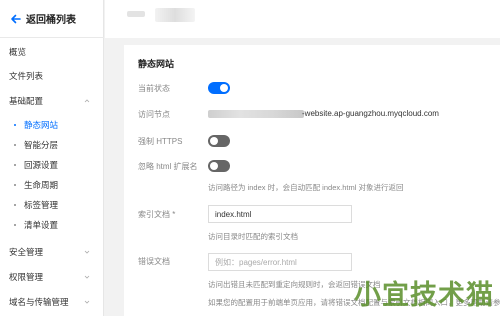 This screenshot has height=316, width=500. Describe the element at coordinates (16, 18) in the screenshot. I see `arrow-left-icon` at that location.